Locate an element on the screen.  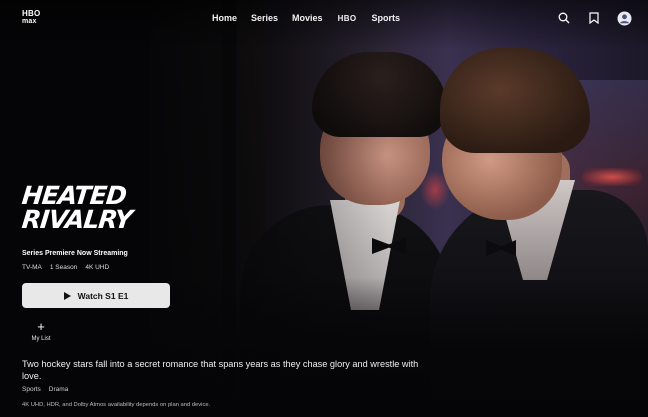
premiere-label: Series Premiere Now Streaming is located at coordinates (75, 253).